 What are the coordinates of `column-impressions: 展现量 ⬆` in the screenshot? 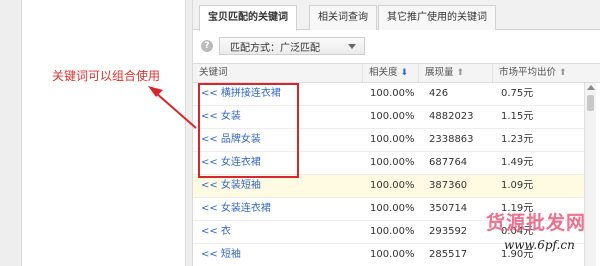 It's located at (456, 73).